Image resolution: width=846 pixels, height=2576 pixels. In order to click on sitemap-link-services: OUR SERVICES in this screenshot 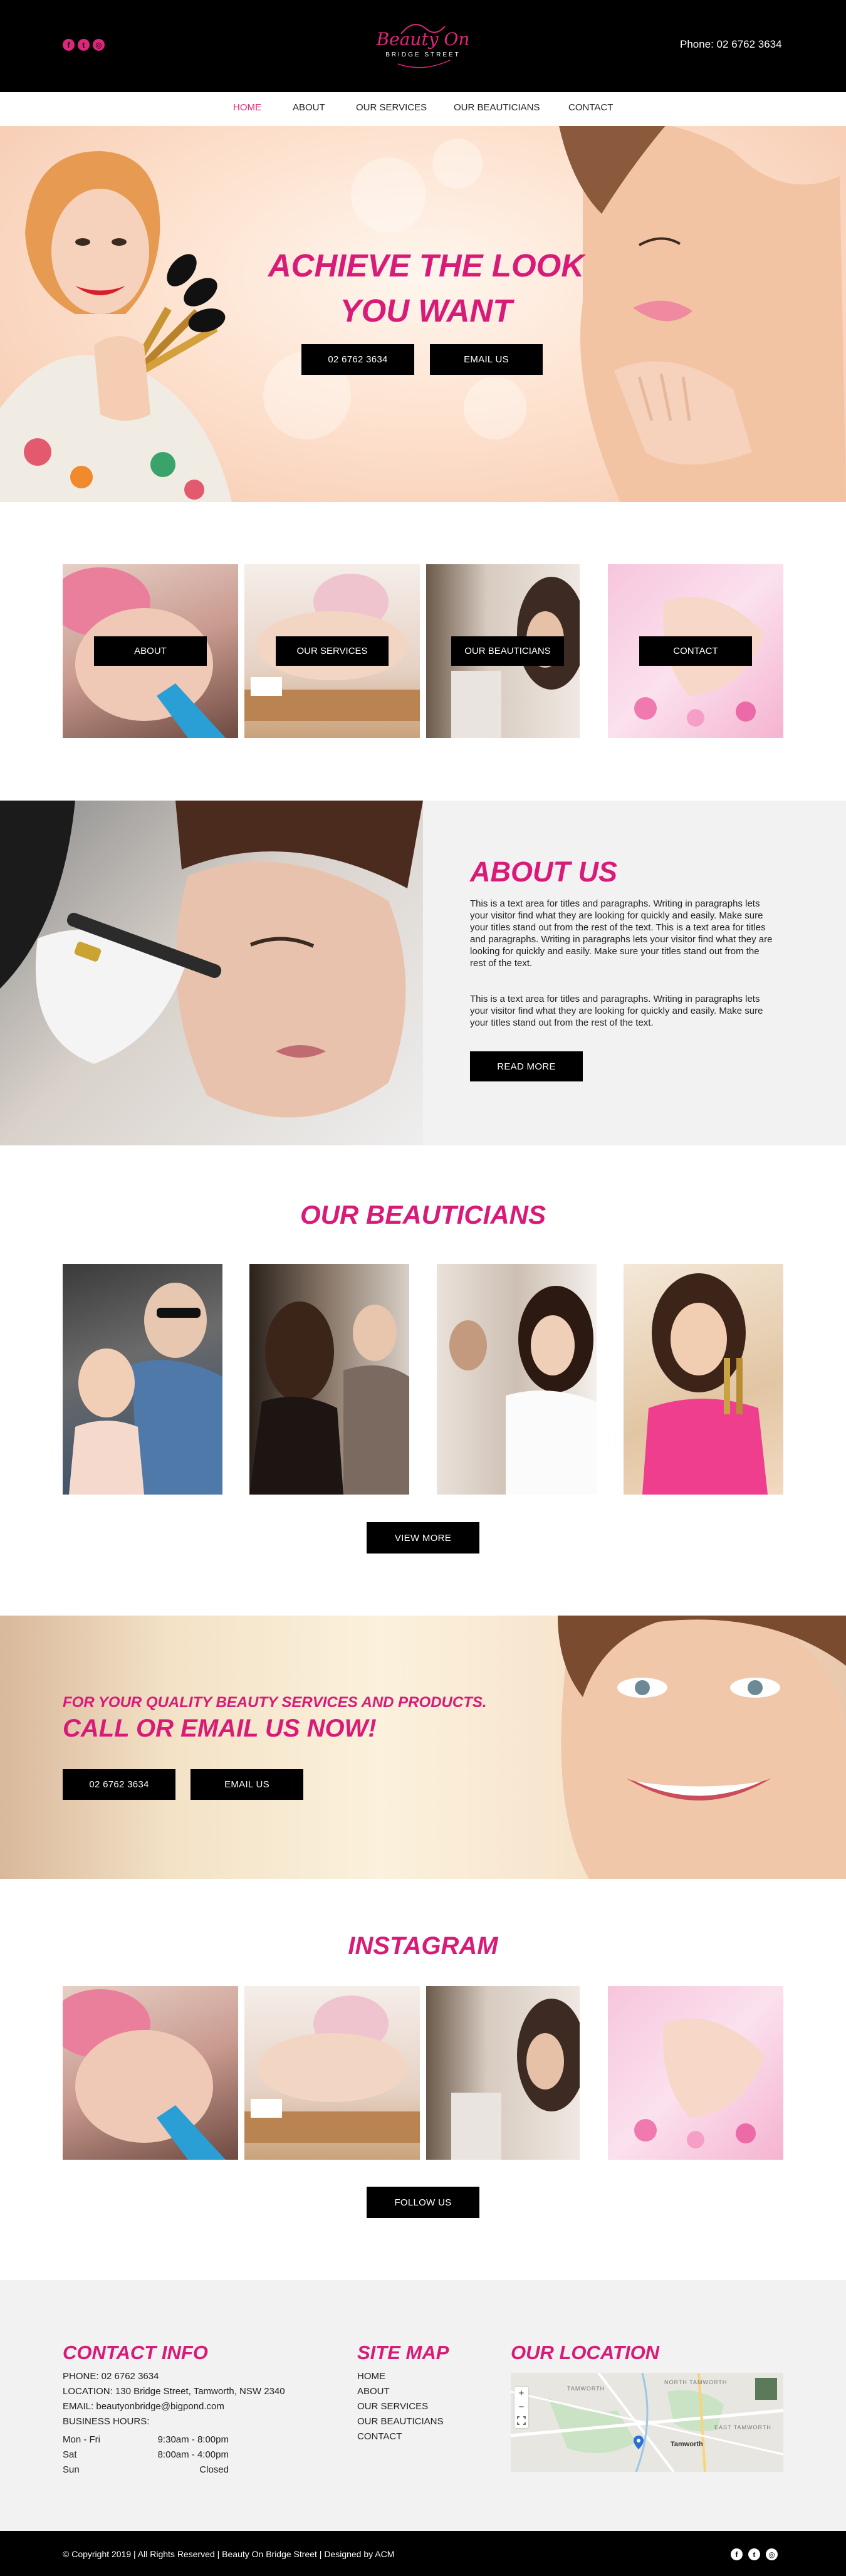, I will do `click(392, 2406)`.